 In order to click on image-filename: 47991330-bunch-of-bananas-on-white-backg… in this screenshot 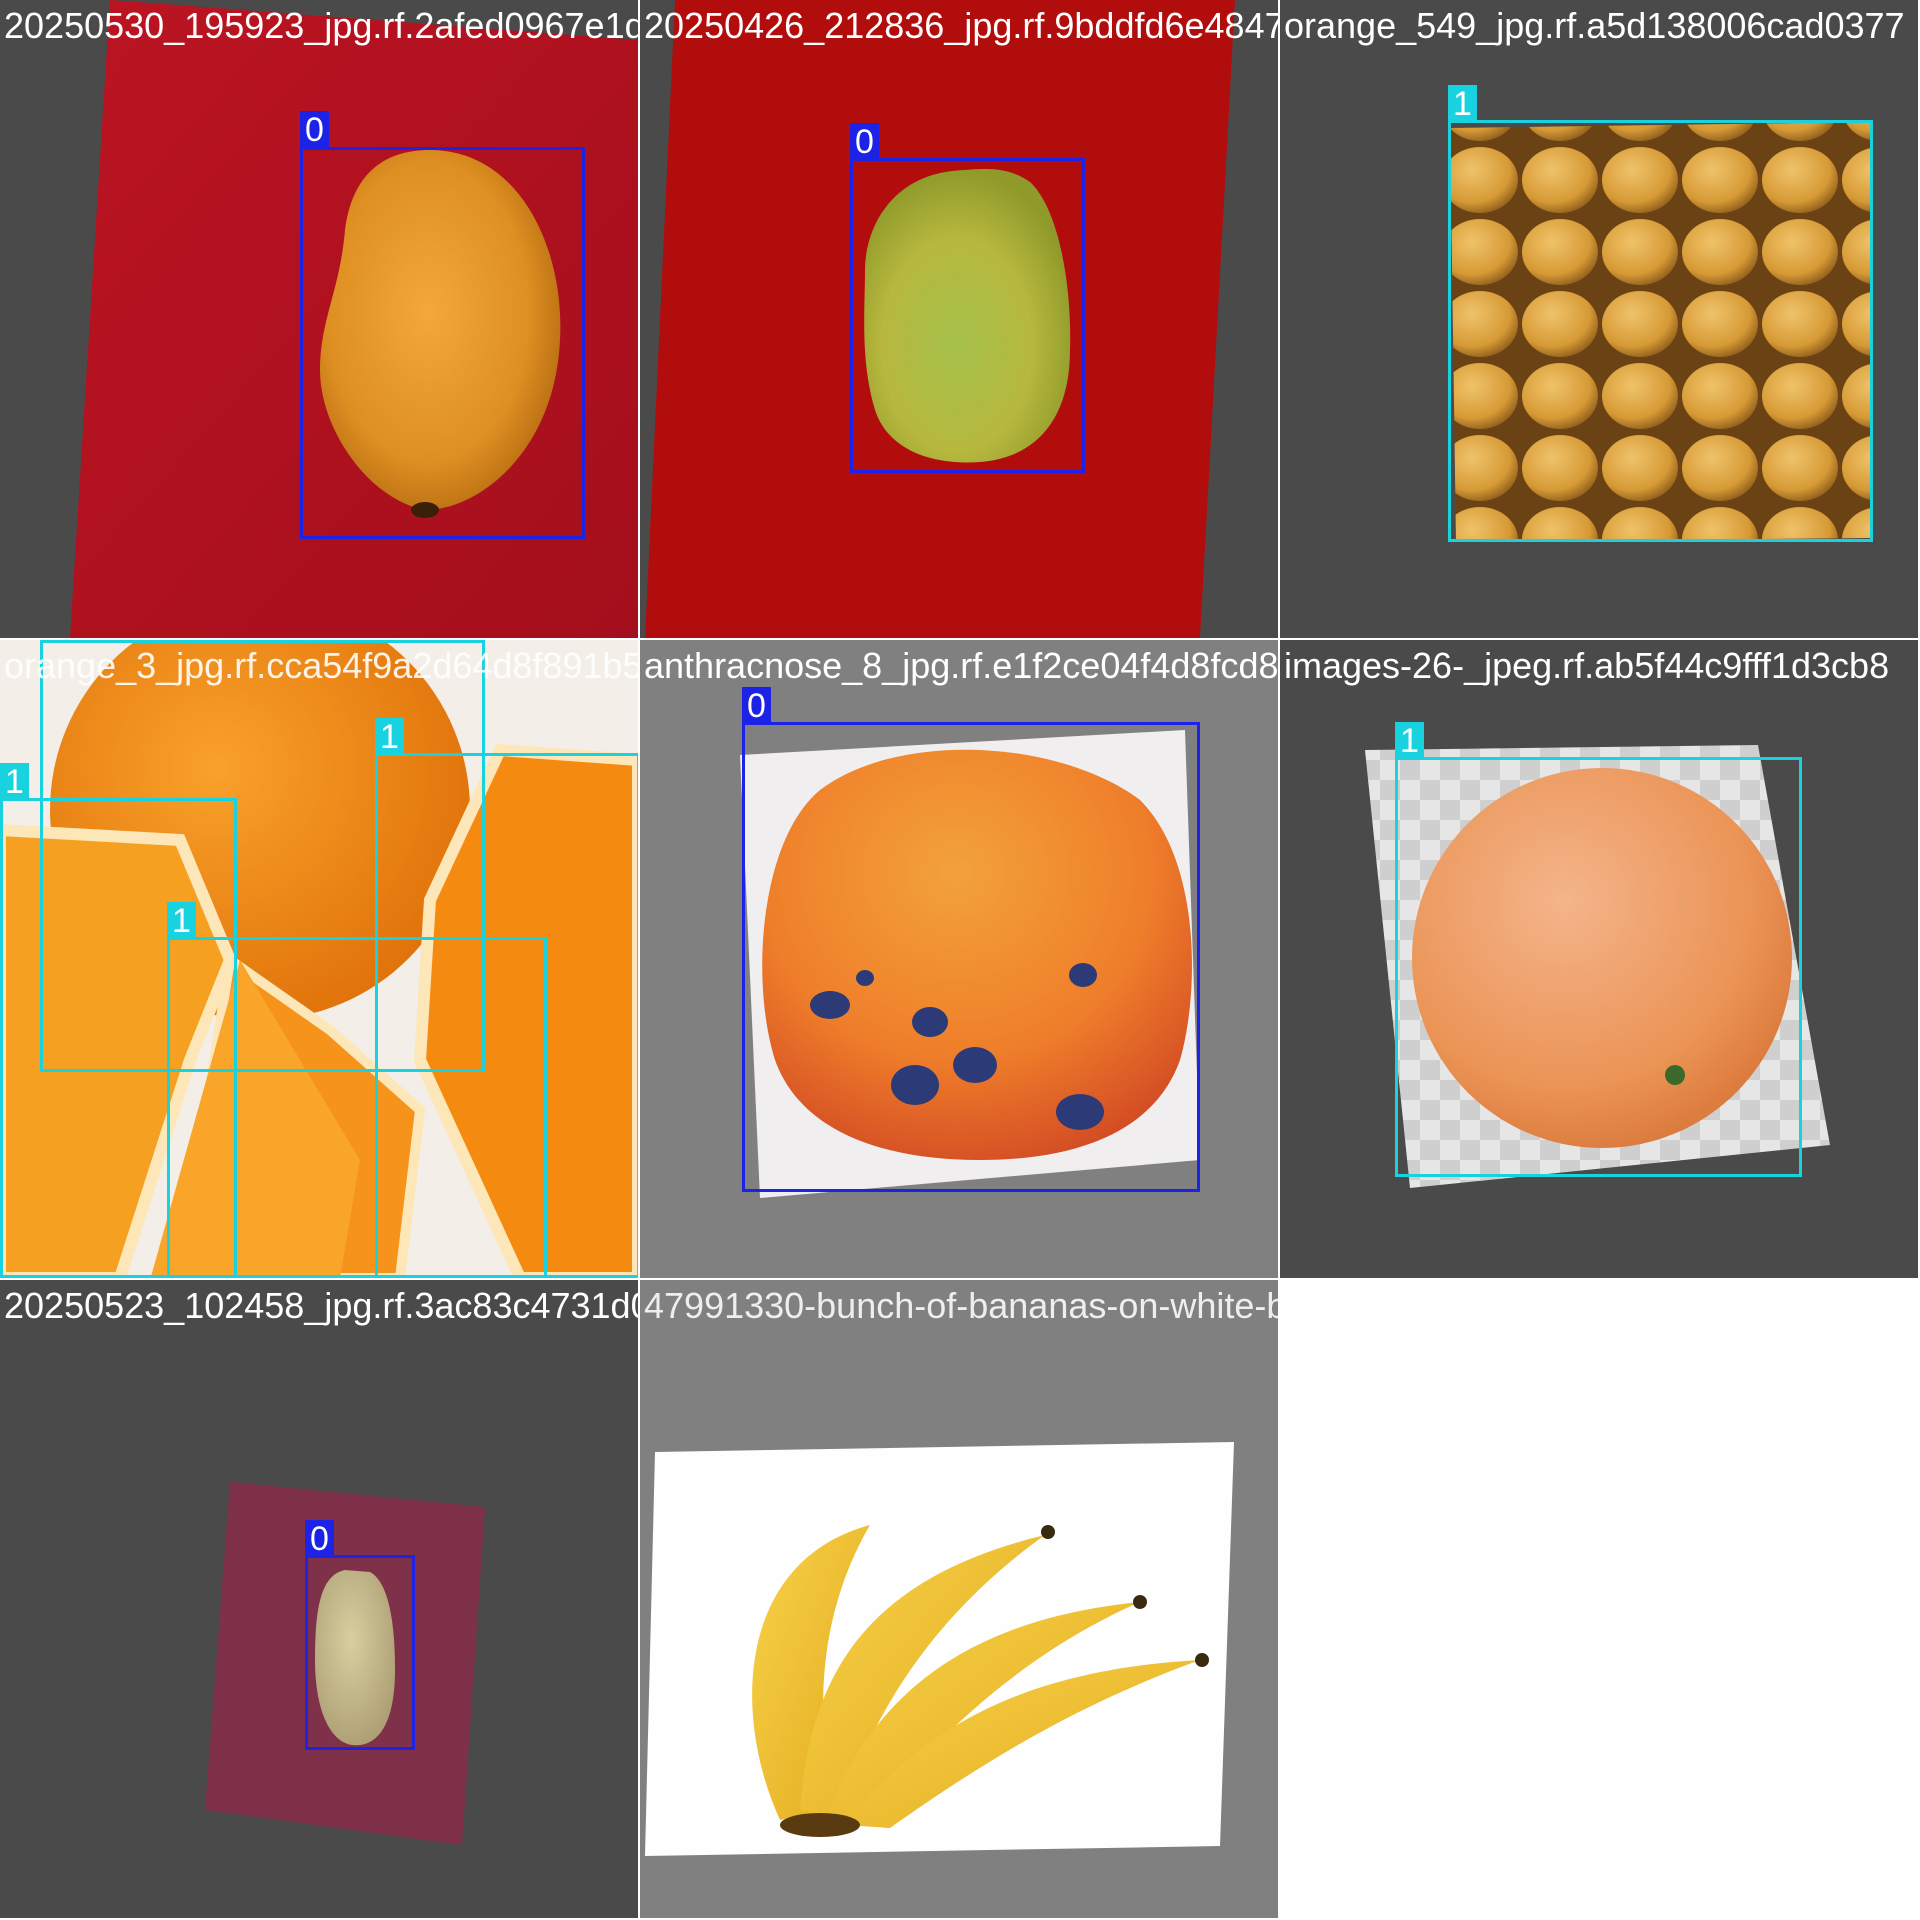, I will do `click(961, 1305)`.